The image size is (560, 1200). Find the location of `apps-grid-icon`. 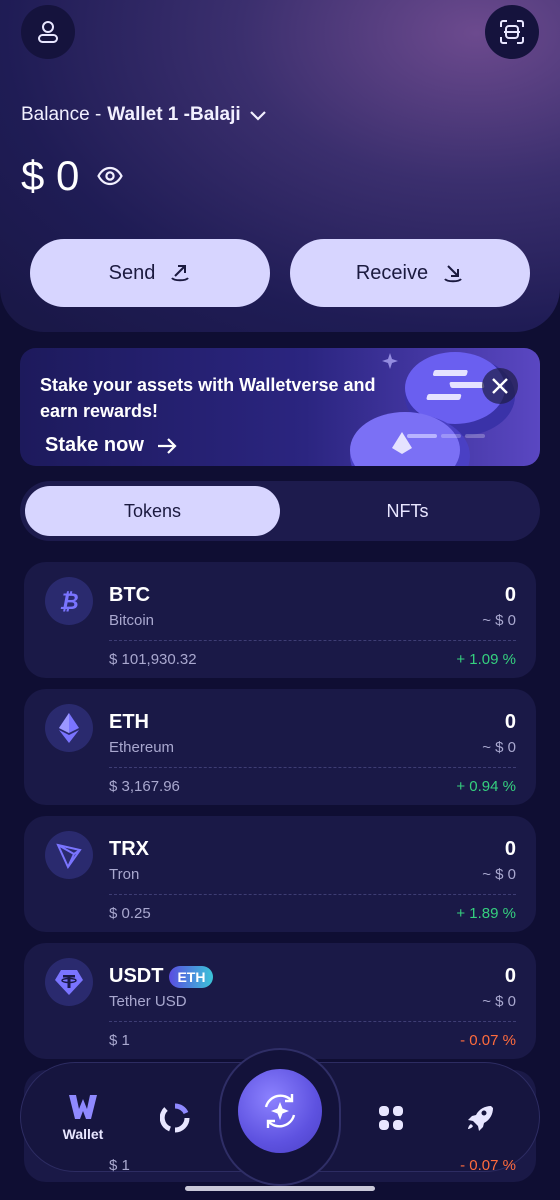

apps-grid-icon is located at coordinates (391, 1118).